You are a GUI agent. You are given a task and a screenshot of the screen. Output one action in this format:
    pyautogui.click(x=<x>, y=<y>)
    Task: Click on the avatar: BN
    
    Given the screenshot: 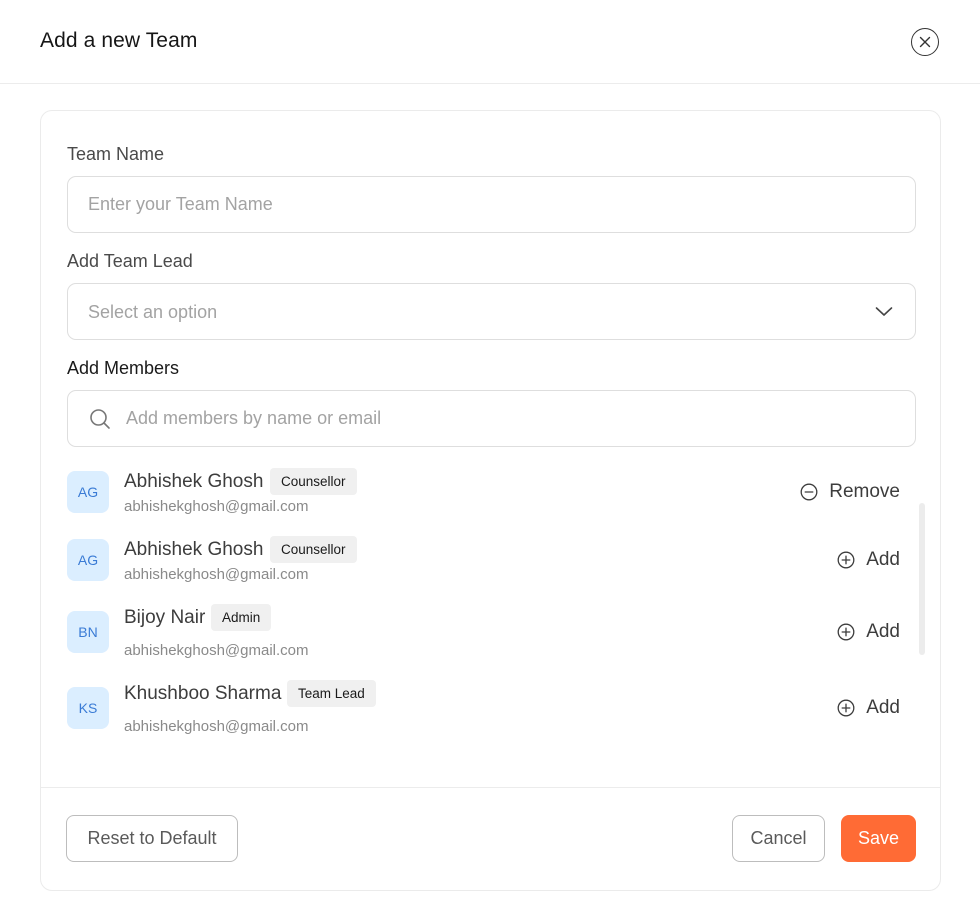 What is the action you would take?
    pyautogui.click(x=88, y=632)
    